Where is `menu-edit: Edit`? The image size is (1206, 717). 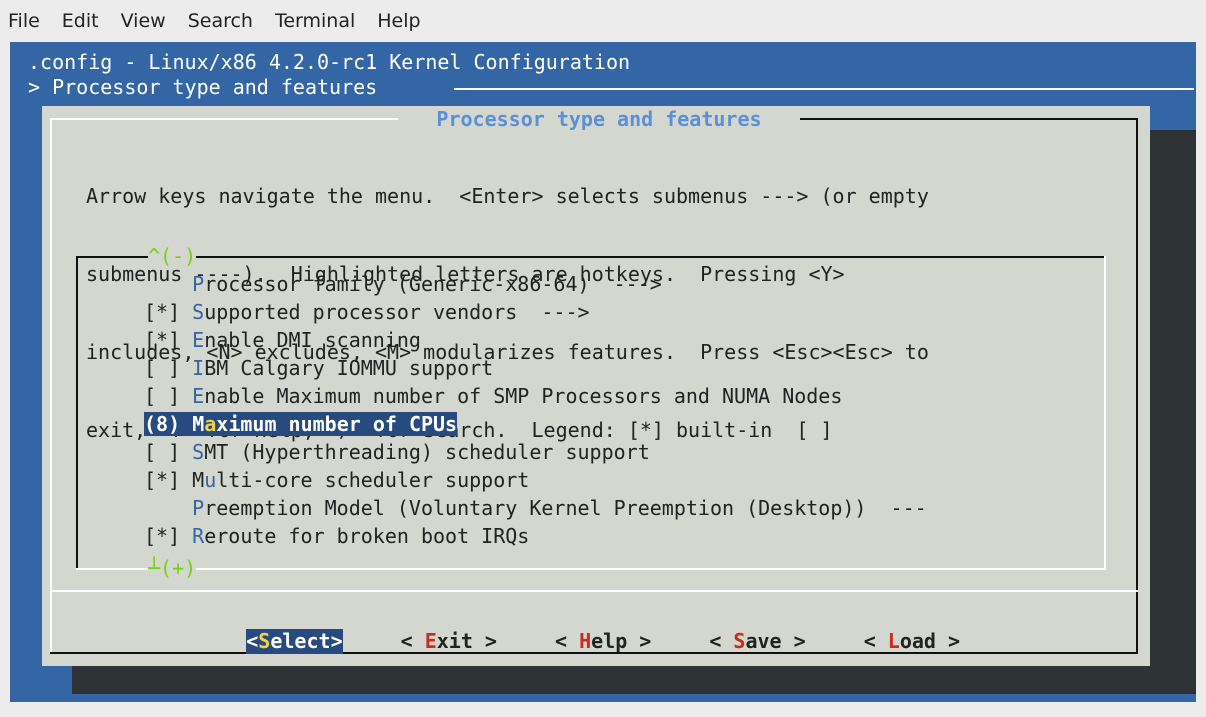
menu-edit: Edit is located at coordinates (81, 21).